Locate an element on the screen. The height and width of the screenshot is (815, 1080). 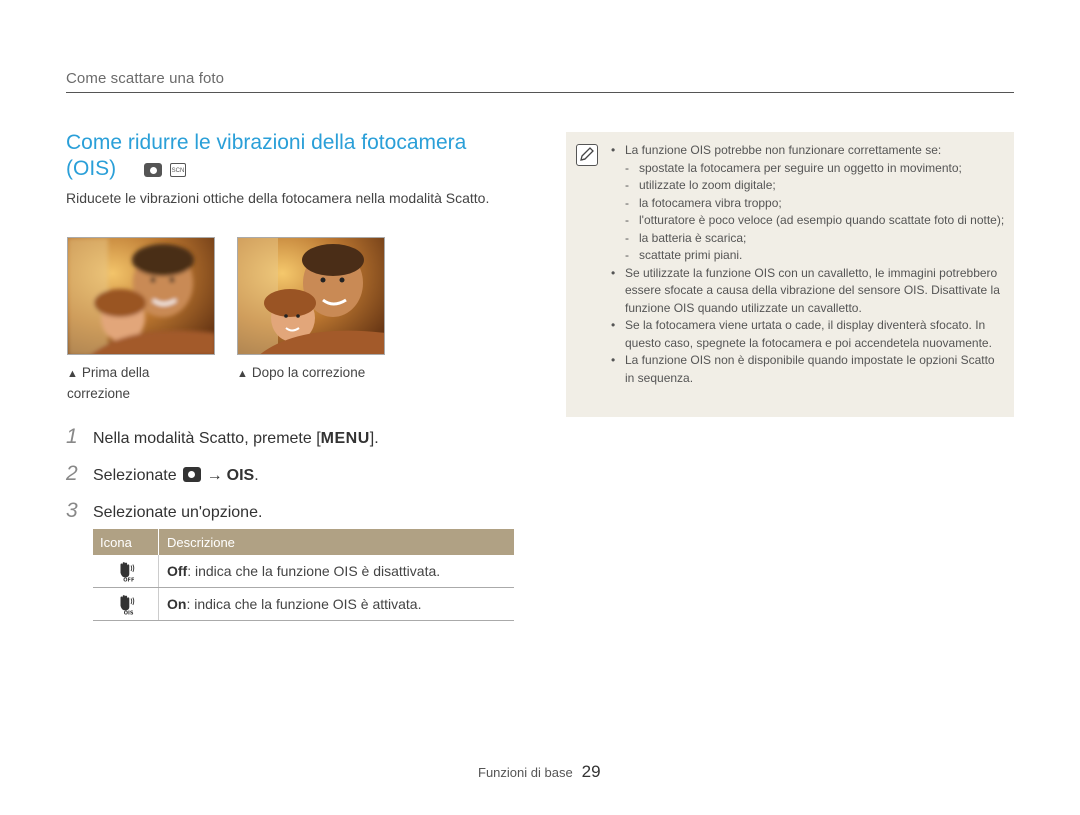
page-footer: Funzioni di base 29 is located at coordinates (539, 772).